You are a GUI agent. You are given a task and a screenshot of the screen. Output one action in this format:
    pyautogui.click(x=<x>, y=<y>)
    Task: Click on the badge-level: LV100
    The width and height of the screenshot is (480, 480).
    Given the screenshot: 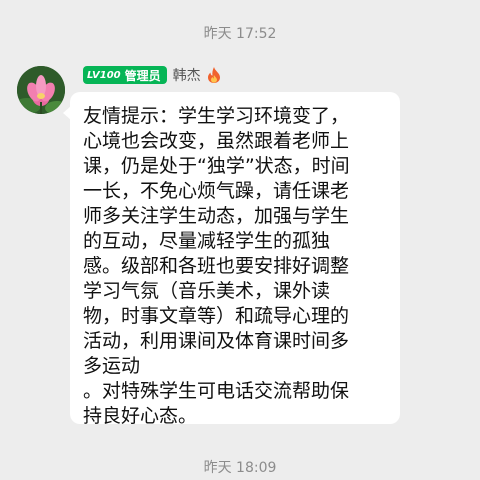 What is the action you would take?
    pyautogui.click(x=104, y=75)
    